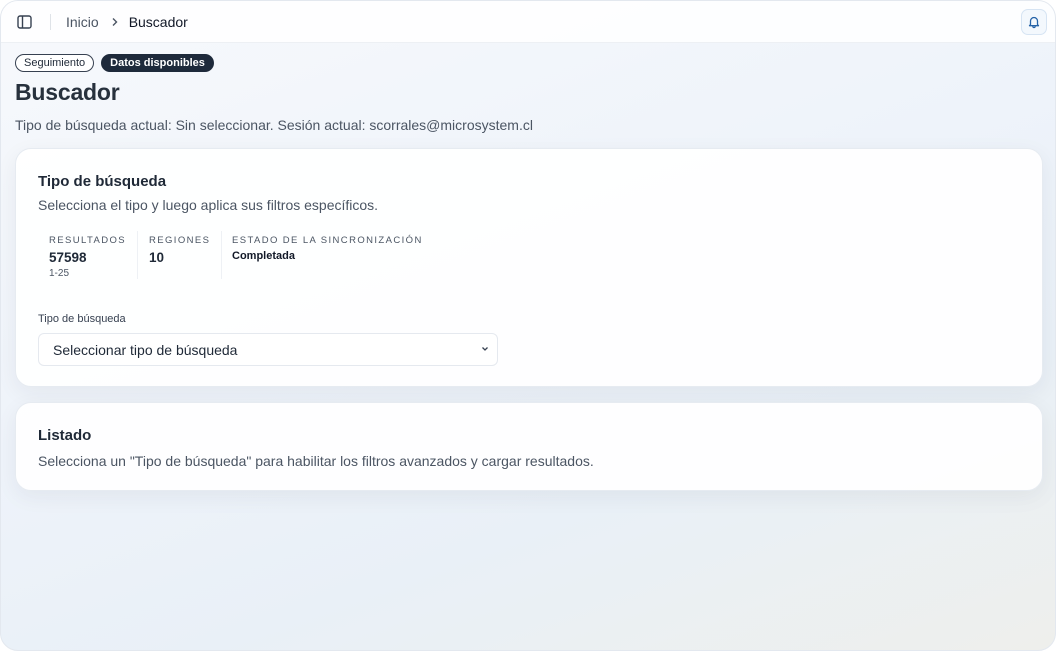  I want to click on badge-row: Seguimiento Datos disponibles, so click(114, 63).